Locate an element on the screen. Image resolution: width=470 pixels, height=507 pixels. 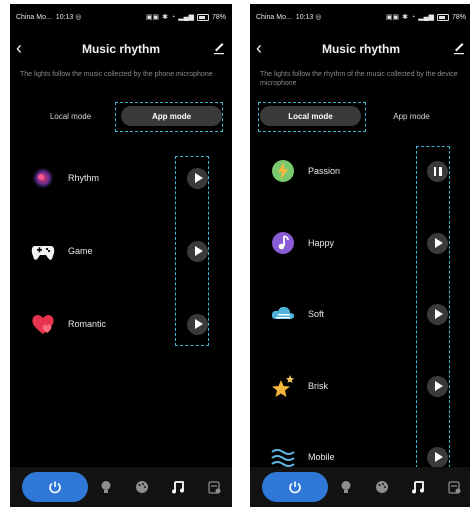
list-item: Passion is located at coordinates (361, 171).